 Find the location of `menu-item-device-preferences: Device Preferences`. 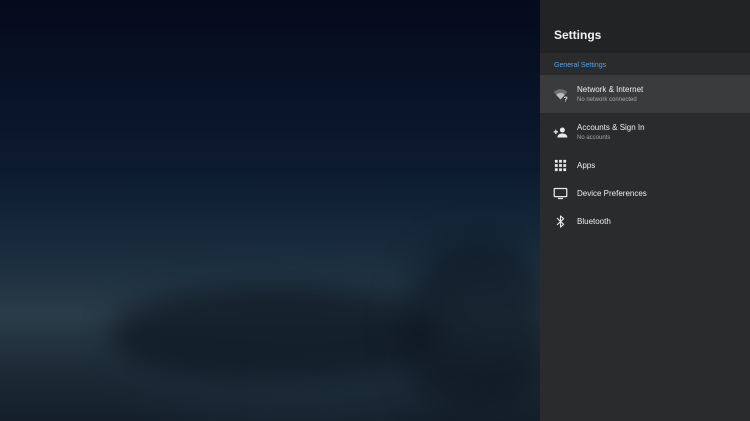

menu-item-device-preferences: Device Preferences is located at coordinates (645, 193).